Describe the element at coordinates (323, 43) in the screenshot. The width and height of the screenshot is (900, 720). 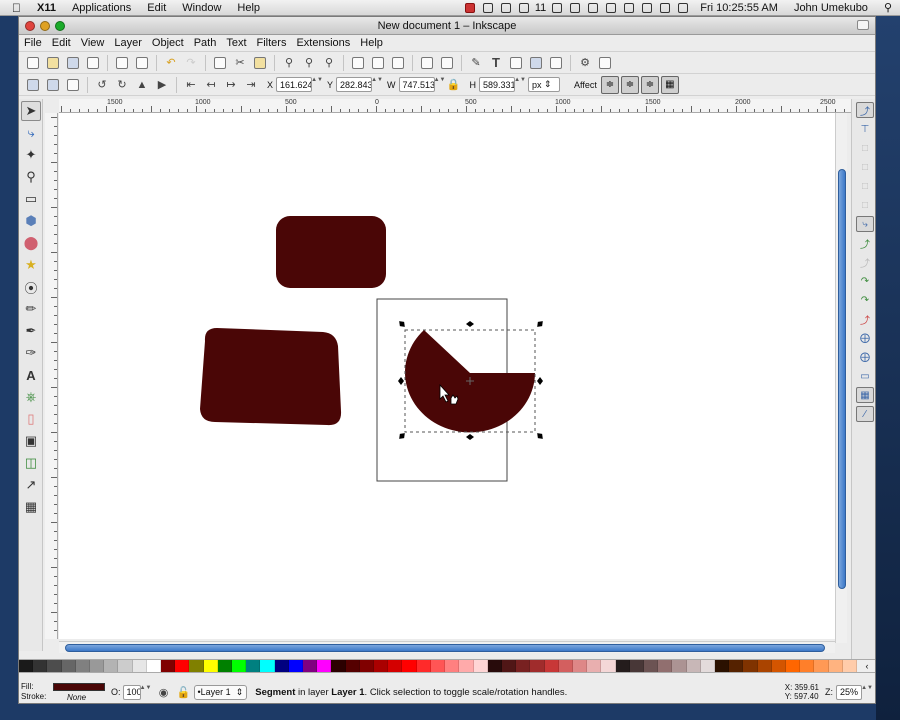
I see `menu-extensions: Extensions` at that location.